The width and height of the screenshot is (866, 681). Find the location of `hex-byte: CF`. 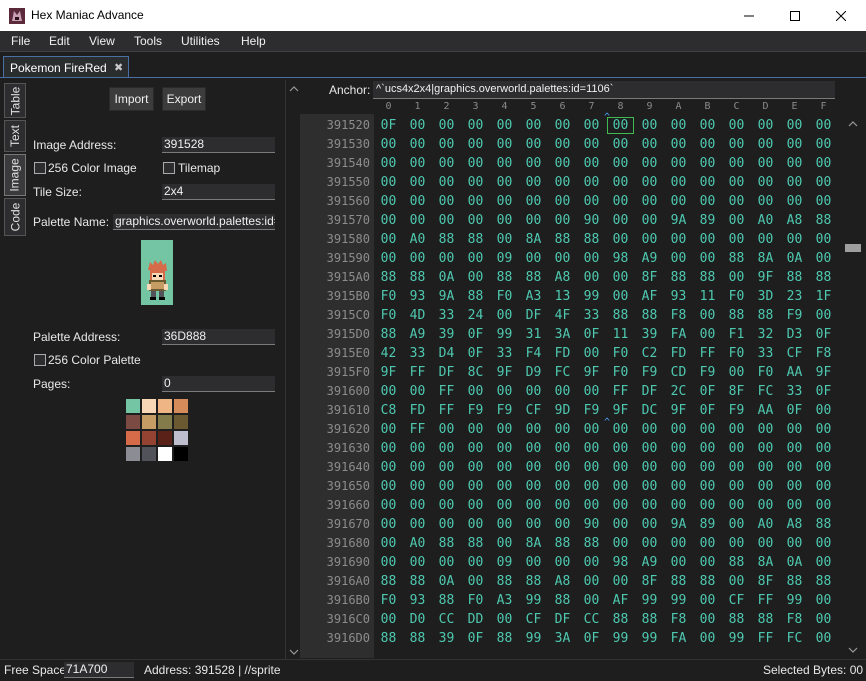

hex-byte: CF is located at coordinates (533, 410).